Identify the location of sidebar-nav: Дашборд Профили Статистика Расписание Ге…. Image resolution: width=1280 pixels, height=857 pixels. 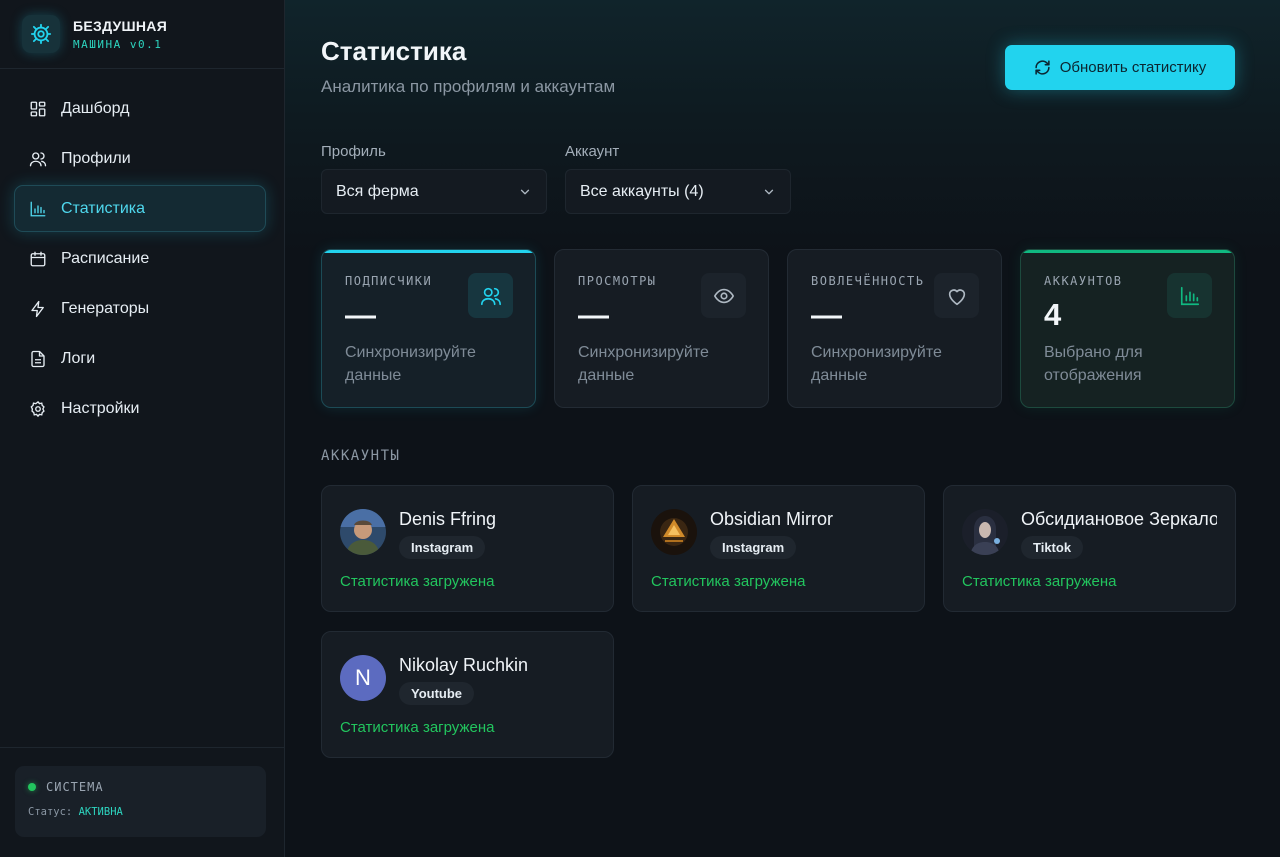
(140, 260).